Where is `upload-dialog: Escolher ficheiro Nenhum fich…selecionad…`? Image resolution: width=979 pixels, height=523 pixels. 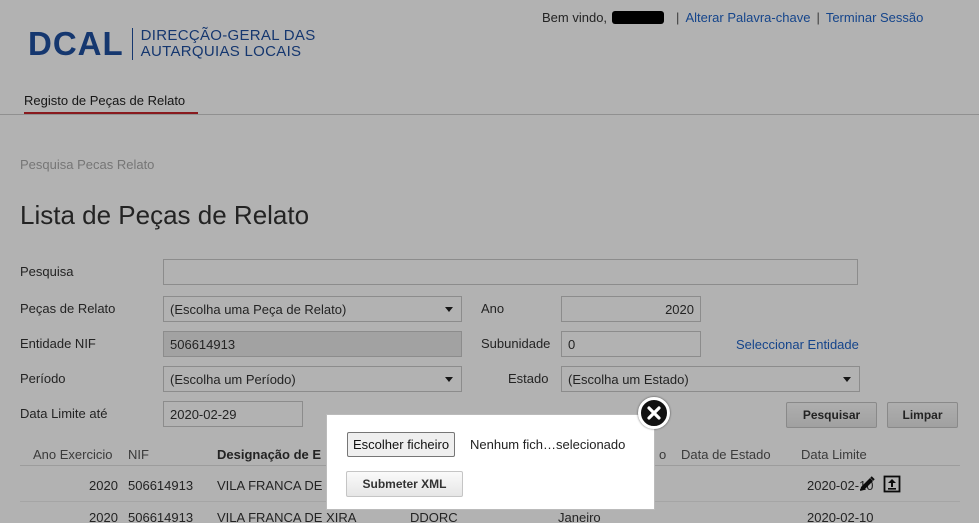 upload-dialog: Escolher ficheiro Nenhum fich…selecionad… is located at coordinates (490, 462).